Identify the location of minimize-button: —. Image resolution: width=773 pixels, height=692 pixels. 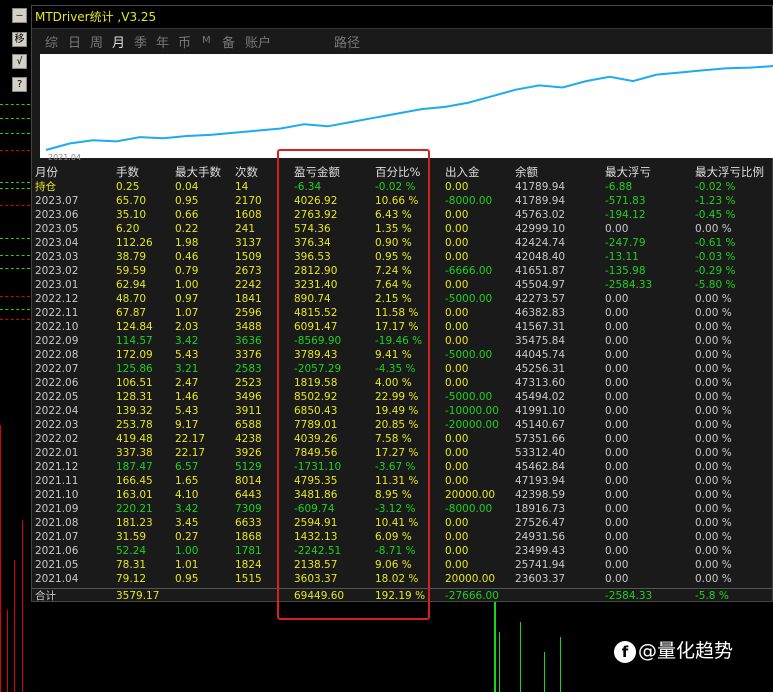
(19, 15).